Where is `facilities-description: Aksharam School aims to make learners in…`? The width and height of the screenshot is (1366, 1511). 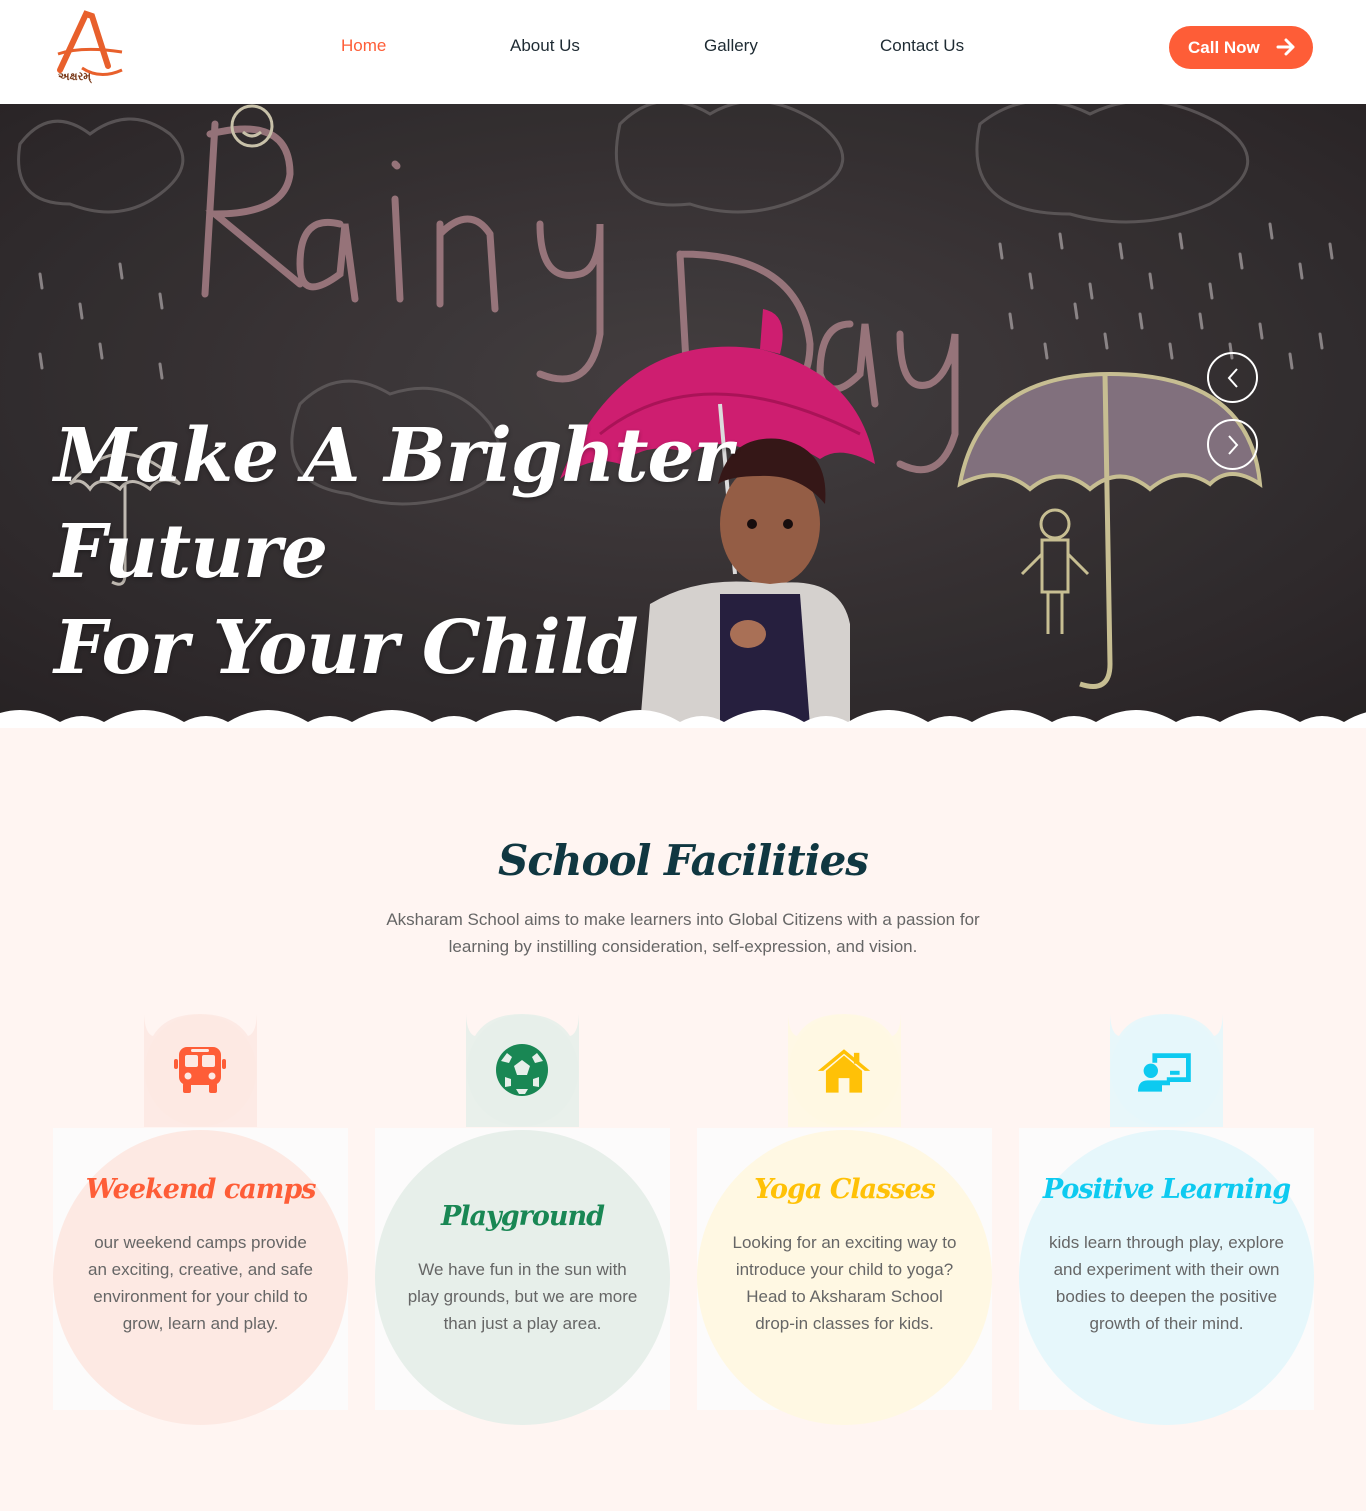
facilities-description: Aksharam School aims to make learners in… is located at coordinates (683, 933).